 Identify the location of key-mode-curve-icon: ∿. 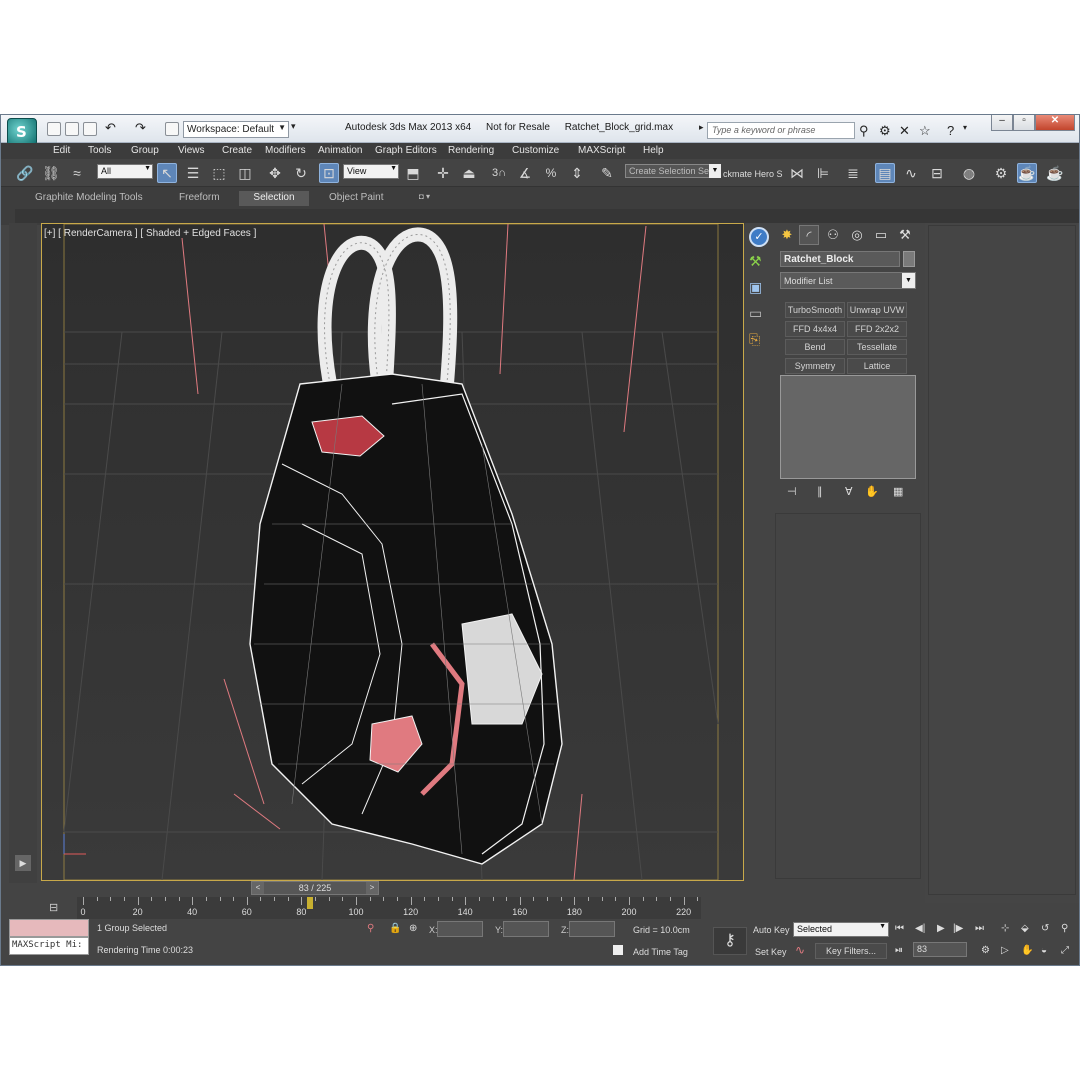
(800, 950).